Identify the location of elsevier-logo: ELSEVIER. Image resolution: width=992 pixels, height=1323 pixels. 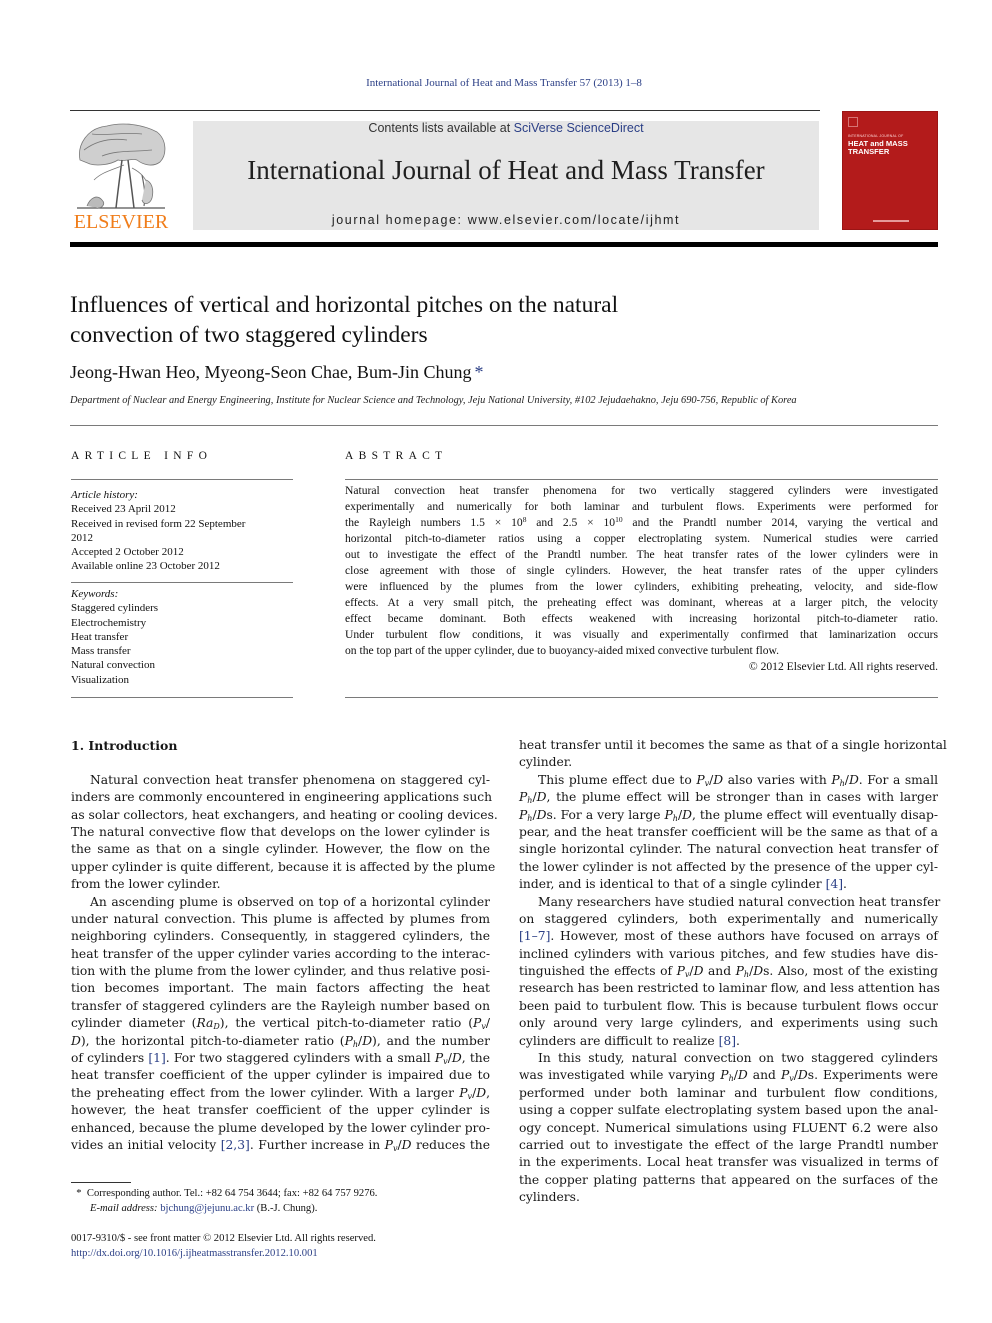
(121, 176).